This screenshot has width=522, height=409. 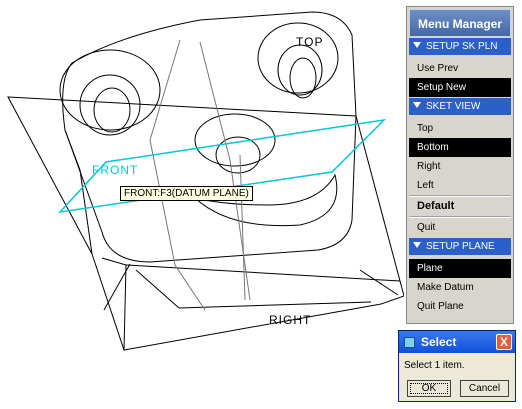 What do you see at coordinates (429, 388) in the screenshot?
I see `ok-button: OK` at bounding box center [429, 388].